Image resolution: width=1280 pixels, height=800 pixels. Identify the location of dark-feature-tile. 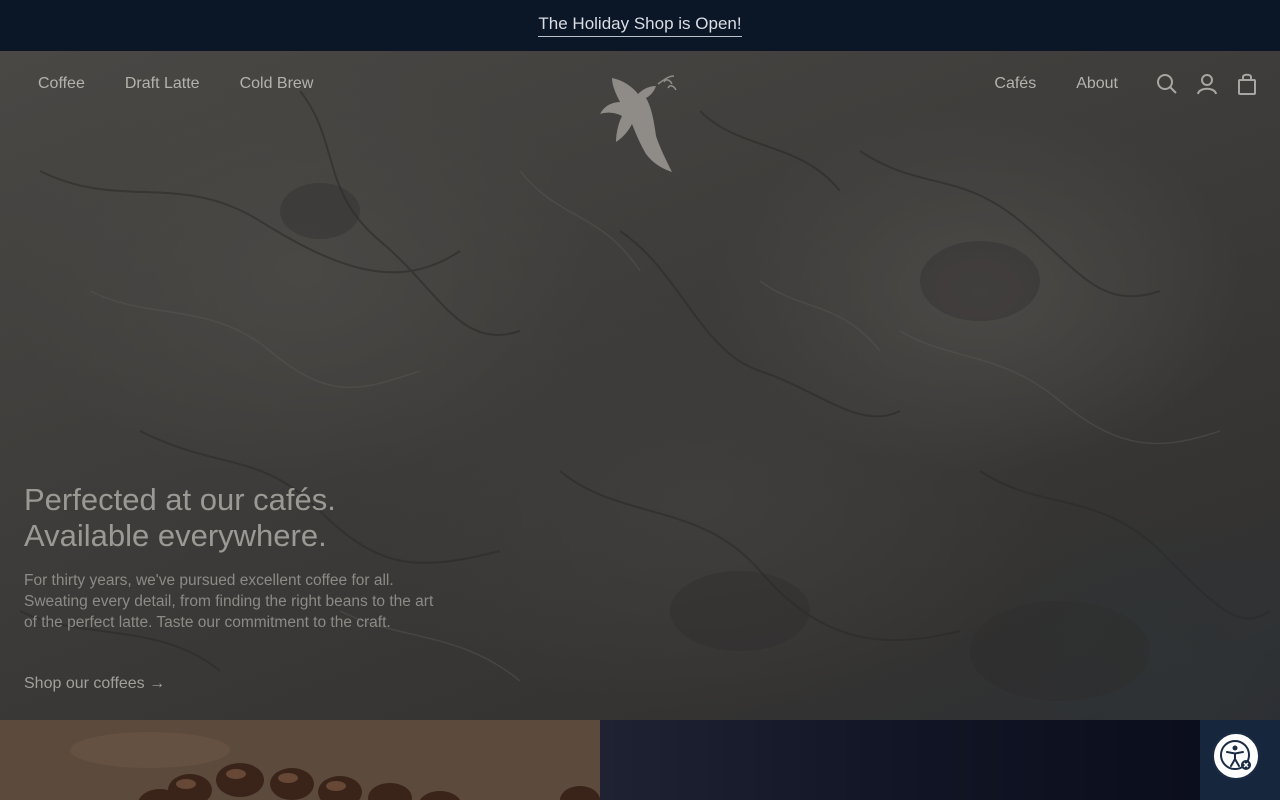
(900, 760).